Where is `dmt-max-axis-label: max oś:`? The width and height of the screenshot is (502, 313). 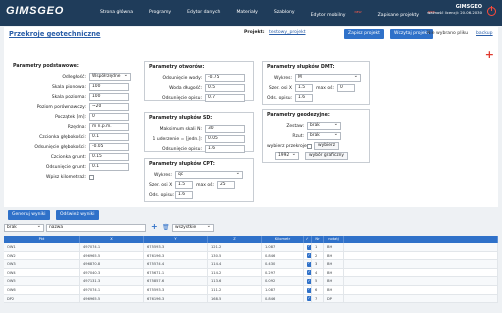
dmt-max-axis-label: max oś: is located at coordinates (325, 88).